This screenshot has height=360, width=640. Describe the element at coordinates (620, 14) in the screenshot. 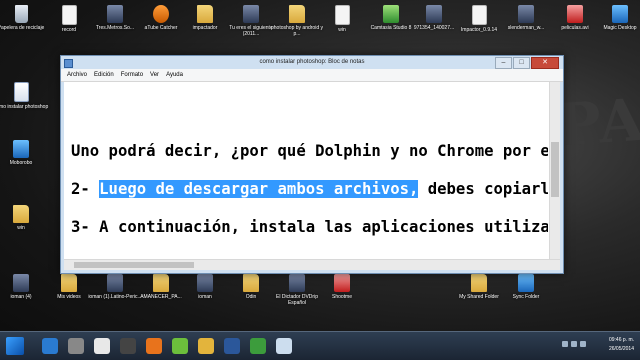

I see `magic-desktop-icon` at that location.